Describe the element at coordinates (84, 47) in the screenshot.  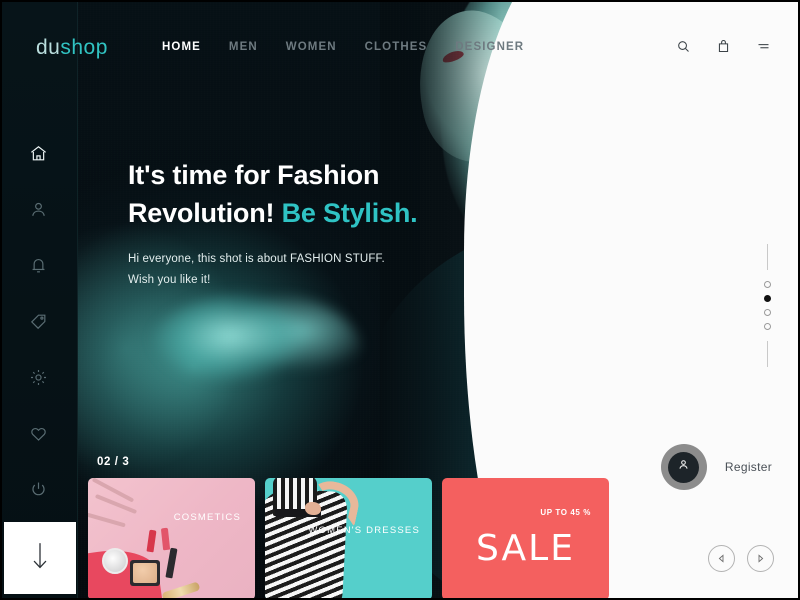
I see `logo-text-accent: shop` at that location.